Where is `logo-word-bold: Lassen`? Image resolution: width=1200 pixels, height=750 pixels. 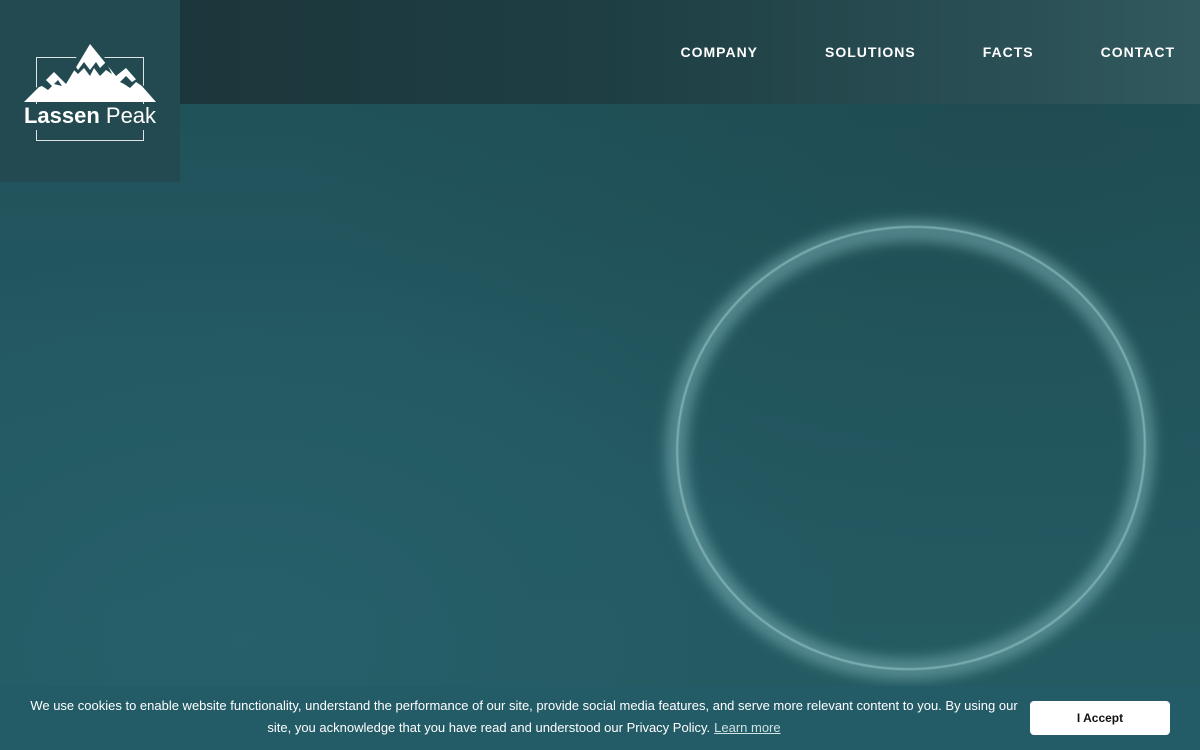 logo-word-bold: Lassen is located at coordinates (61, 115).